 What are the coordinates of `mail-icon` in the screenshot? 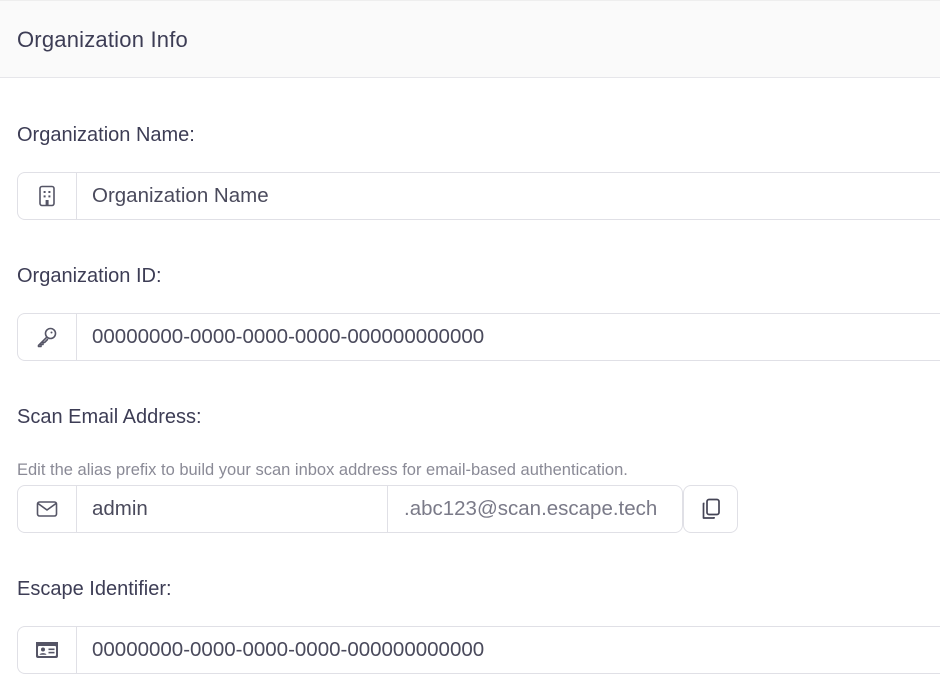 It's located at (47, 509).